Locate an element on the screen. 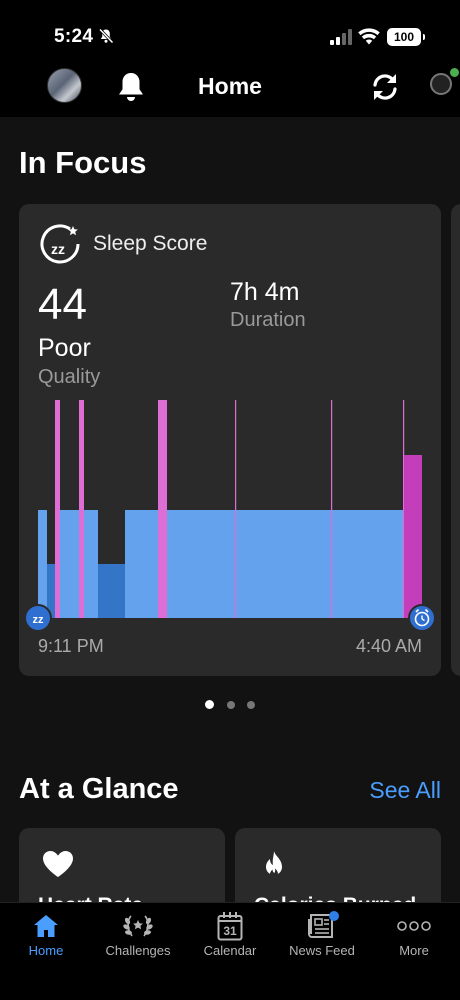 The image size is (460, 1000). awake-segment is located at coordinates (413, 536).